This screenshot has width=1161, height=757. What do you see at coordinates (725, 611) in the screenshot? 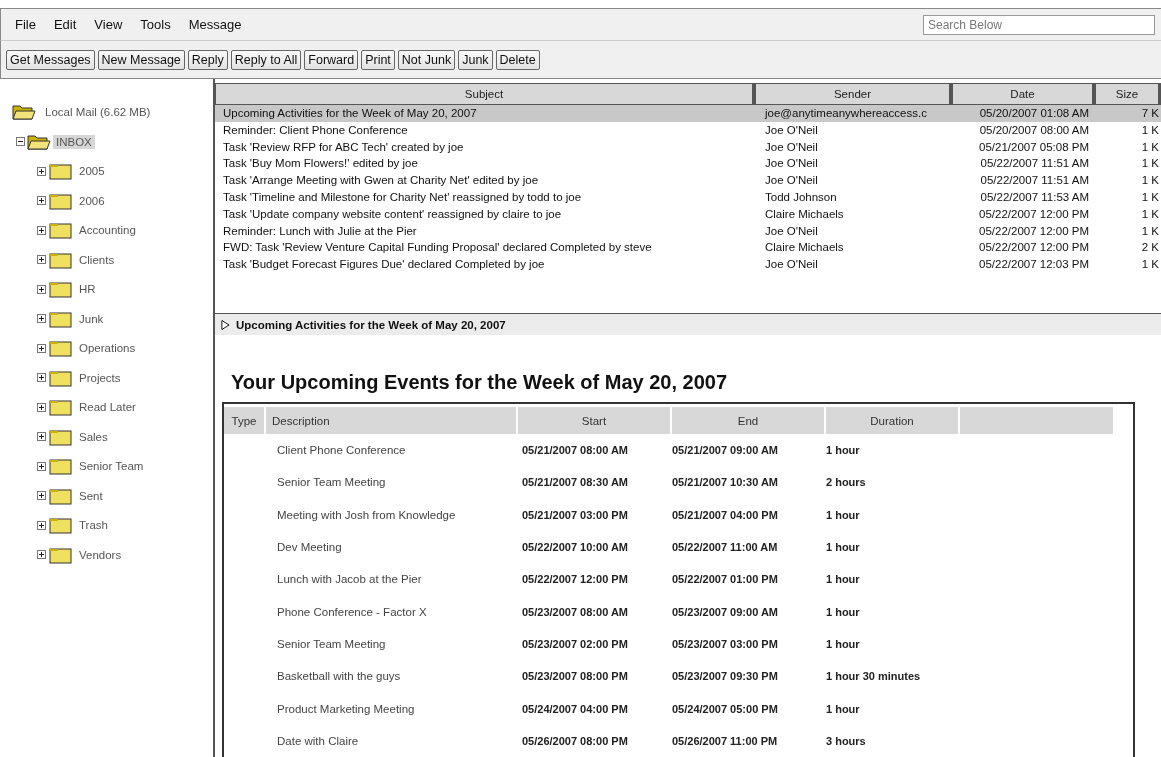
I see `event-end: 05/23/2007 09:00 AM` at bounding box center [725, 611].